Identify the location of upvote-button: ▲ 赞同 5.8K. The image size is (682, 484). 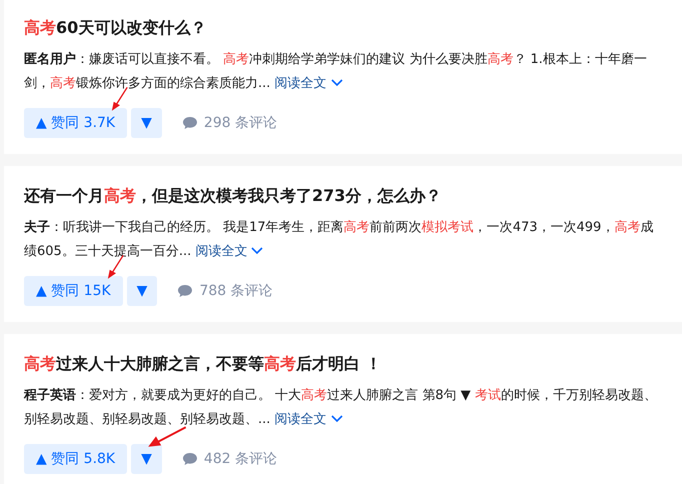
(76, 459).